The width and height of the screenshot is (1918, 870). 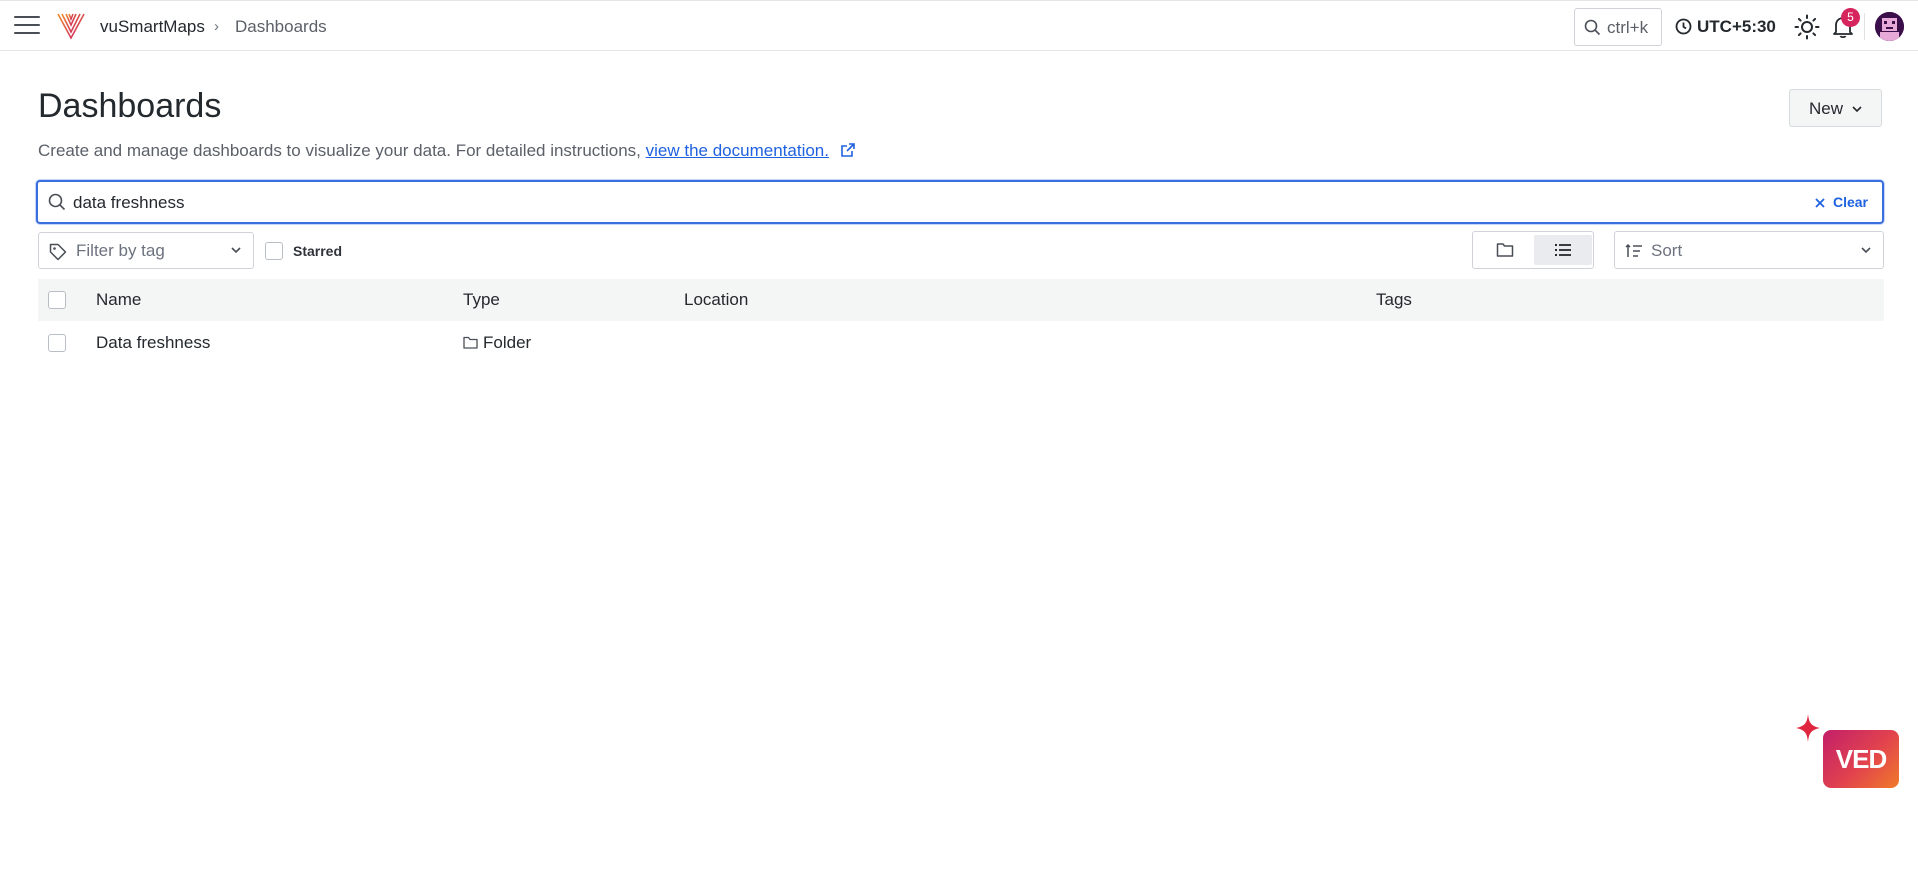 I want to click on tag-icon, so click(x=58, y=252).